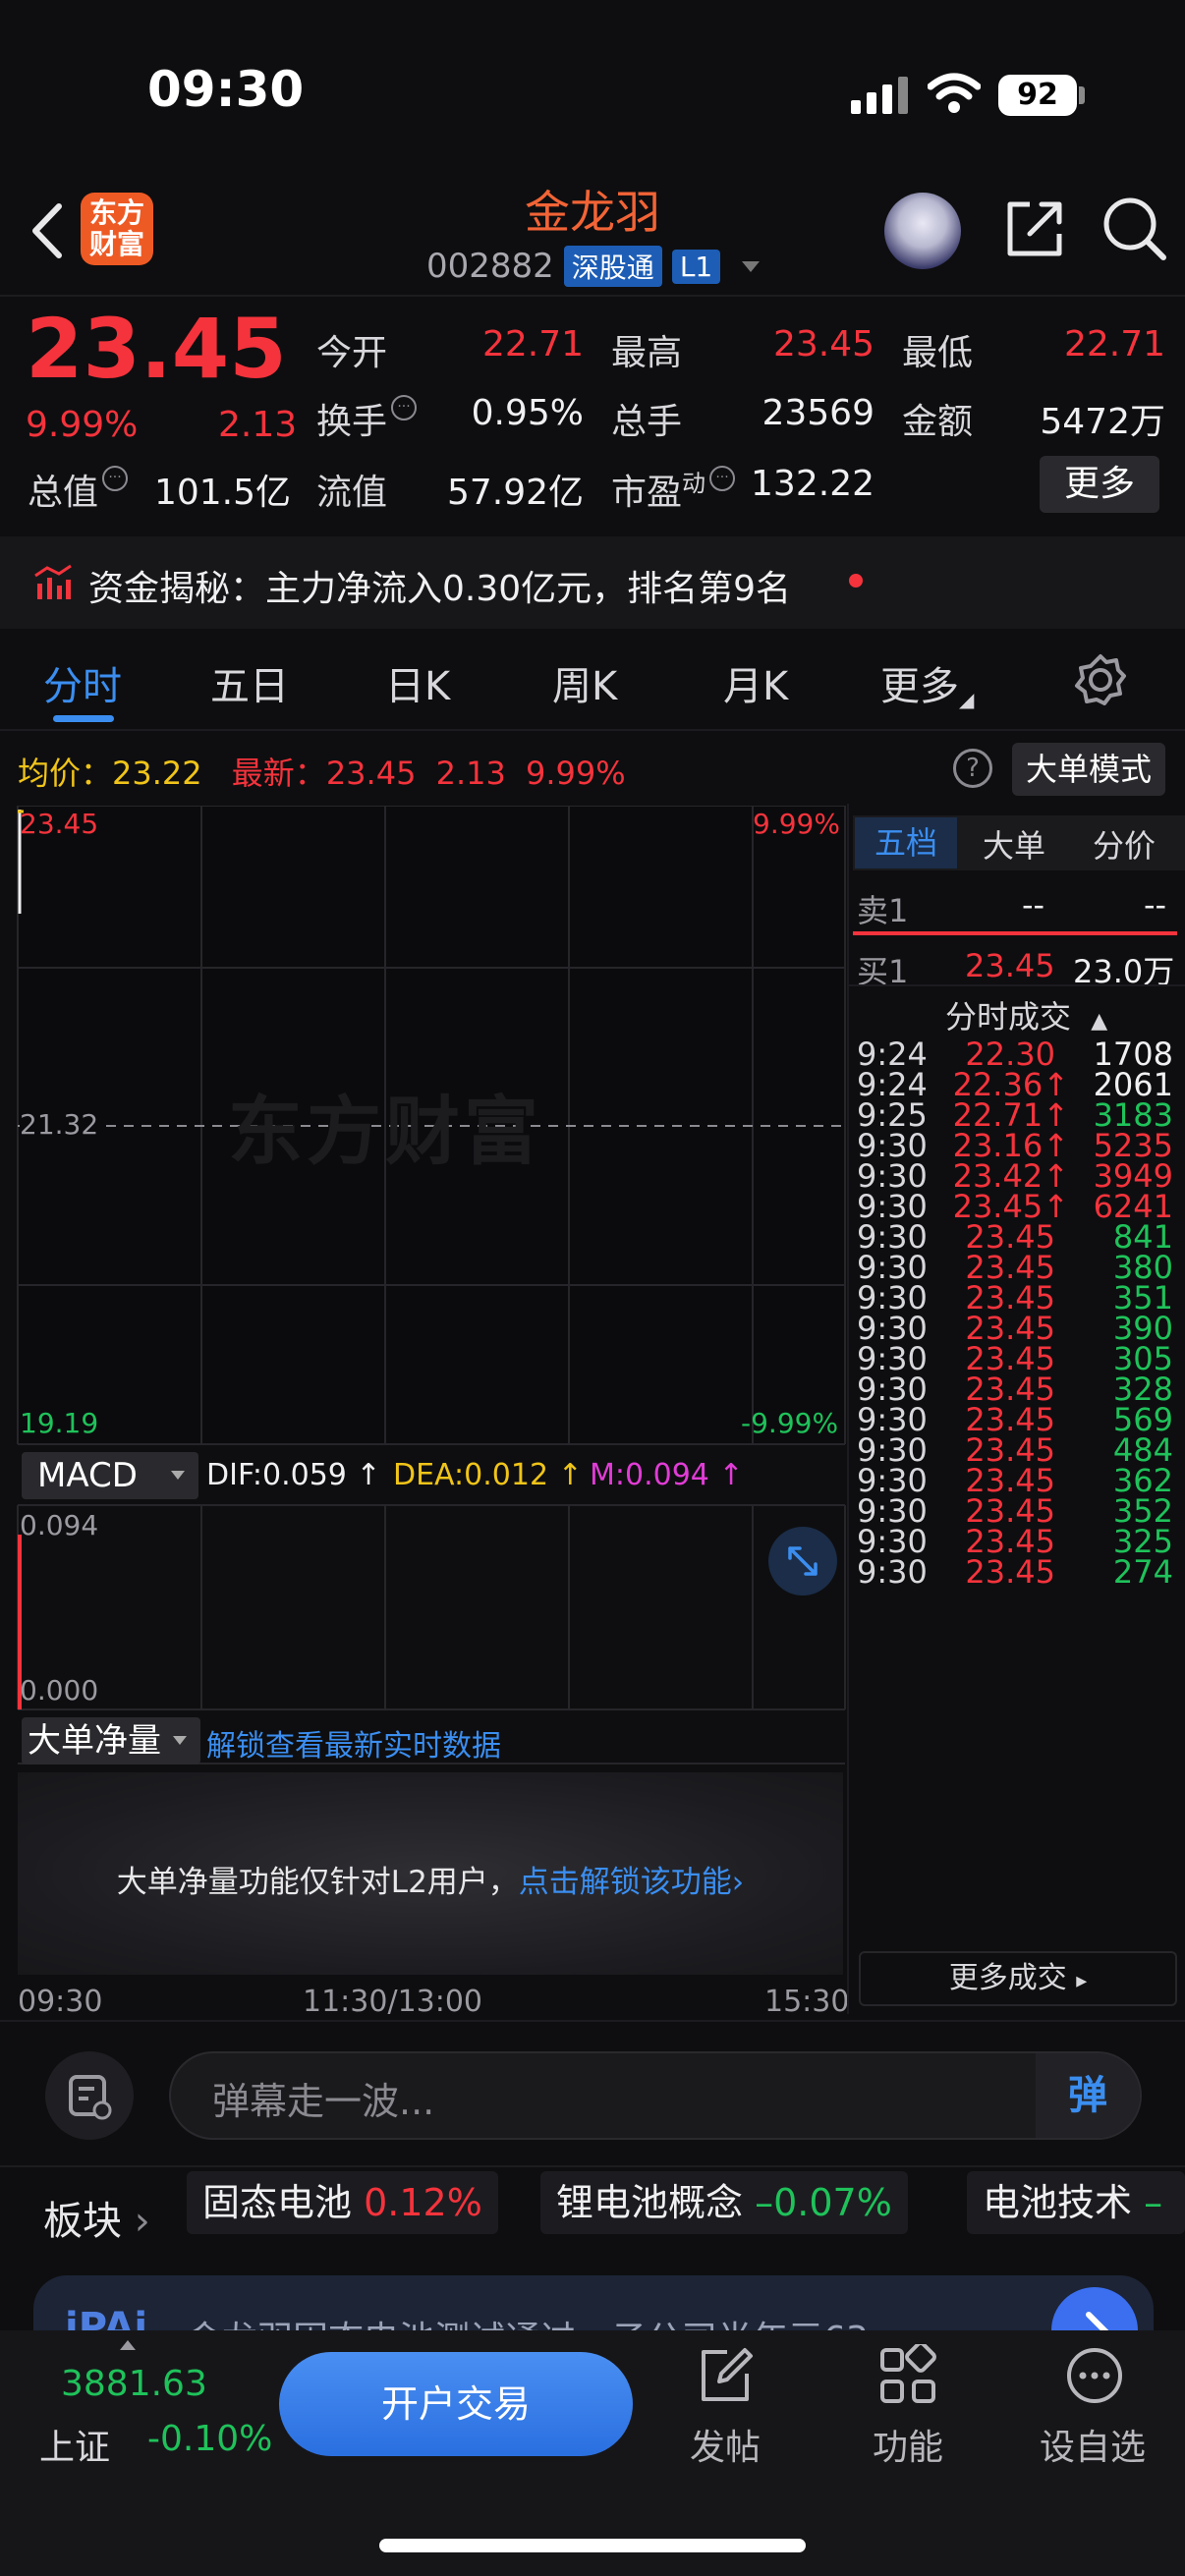  What do you see at coordinates (592, 296) in the screenshot?
I see `header-divider` at bounding box center [592, 296].